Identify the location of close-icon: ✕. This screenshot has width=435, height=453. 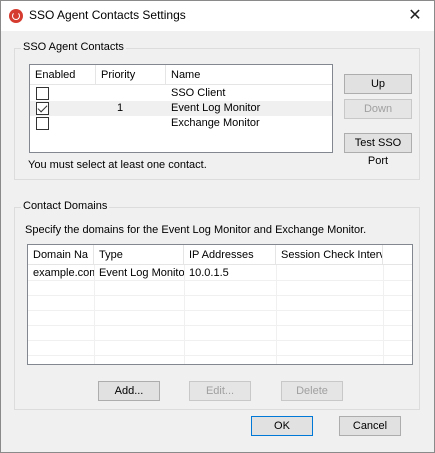
(415, 16).